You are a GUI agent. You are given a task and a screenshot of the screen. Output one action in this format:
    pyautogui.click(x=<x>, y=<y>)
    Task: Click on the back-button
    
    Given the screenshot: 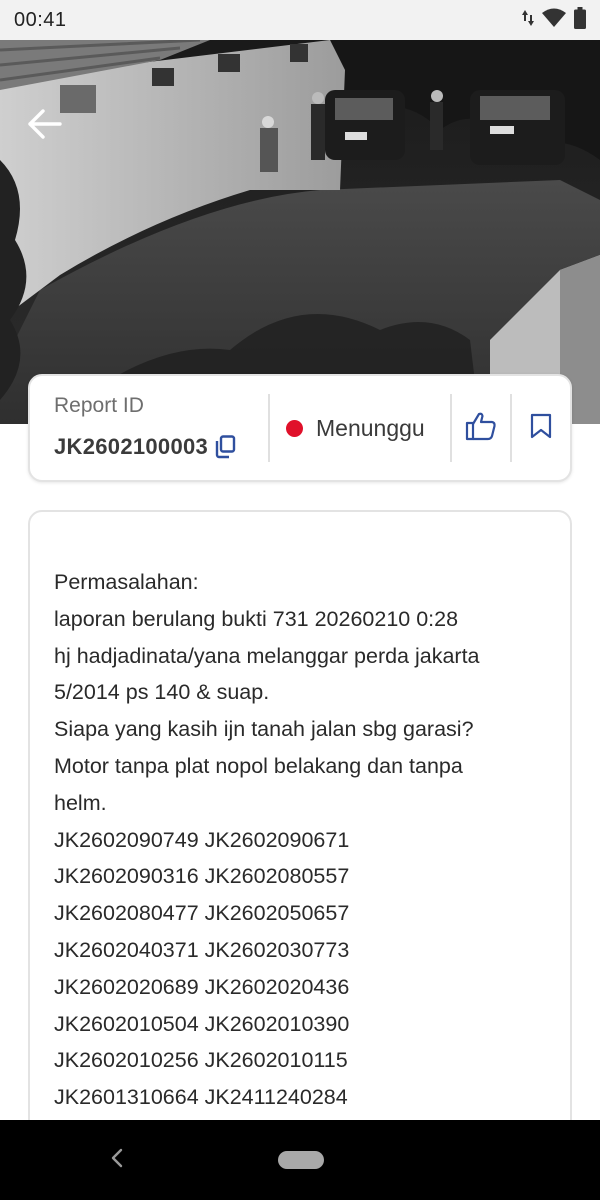 What is the action you would take?
    pyautogui.click(x=44, y=124)
    